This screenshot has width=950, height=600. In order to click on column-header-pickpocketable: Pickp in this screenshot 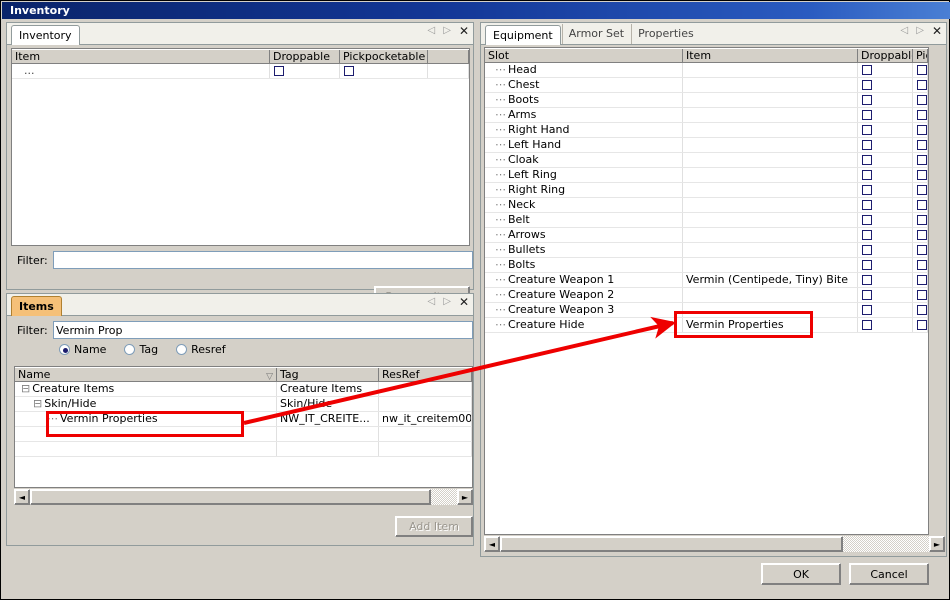, I will do `click(920, 55)`.